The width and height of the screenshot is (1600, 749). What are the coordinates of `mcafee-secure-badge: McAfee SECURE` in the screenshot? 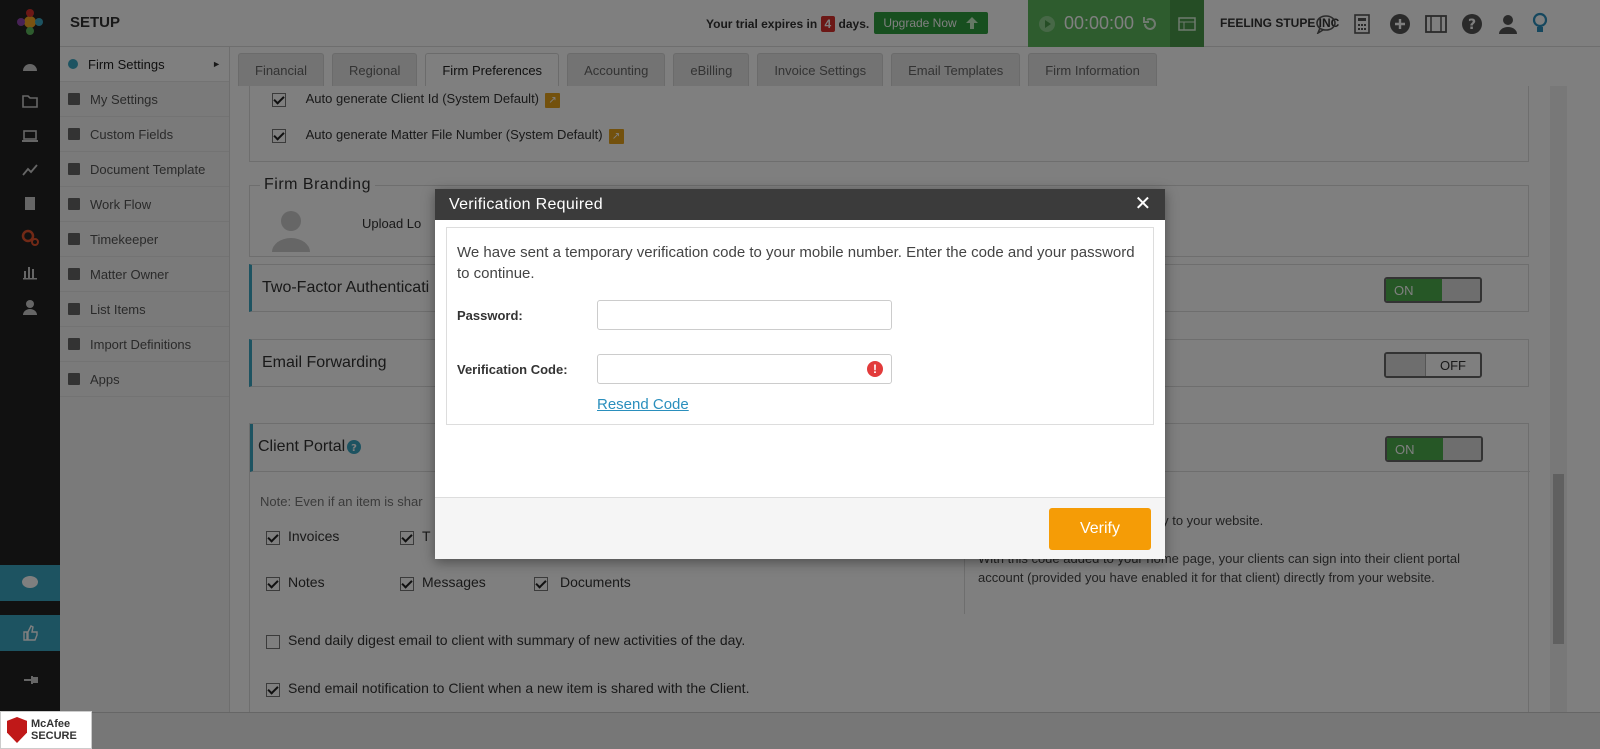 It's located at (46, 730).